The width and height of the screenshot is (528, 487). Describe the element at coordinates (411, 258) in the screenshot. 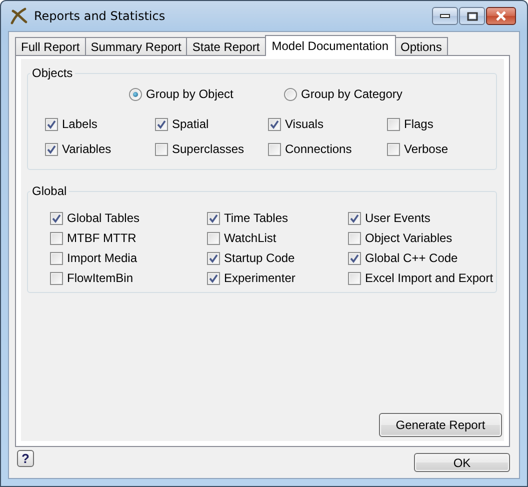

I see `checkbox-label: Global C++ Code` at that location.